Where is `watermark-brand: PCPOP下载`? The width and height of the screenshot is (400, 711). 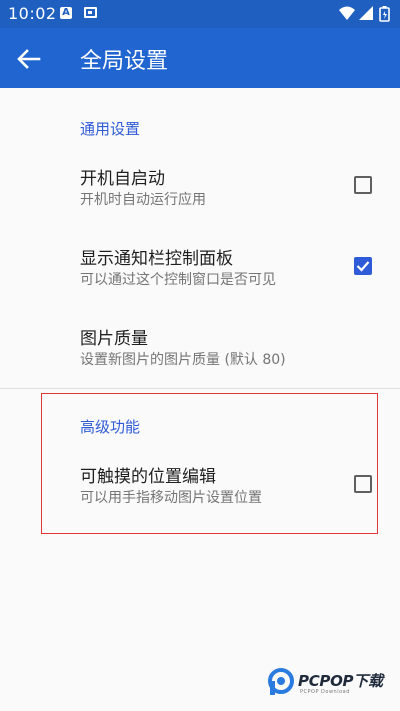
watermark-brand: PCPOP下载 is located at coordinates (340, 681).